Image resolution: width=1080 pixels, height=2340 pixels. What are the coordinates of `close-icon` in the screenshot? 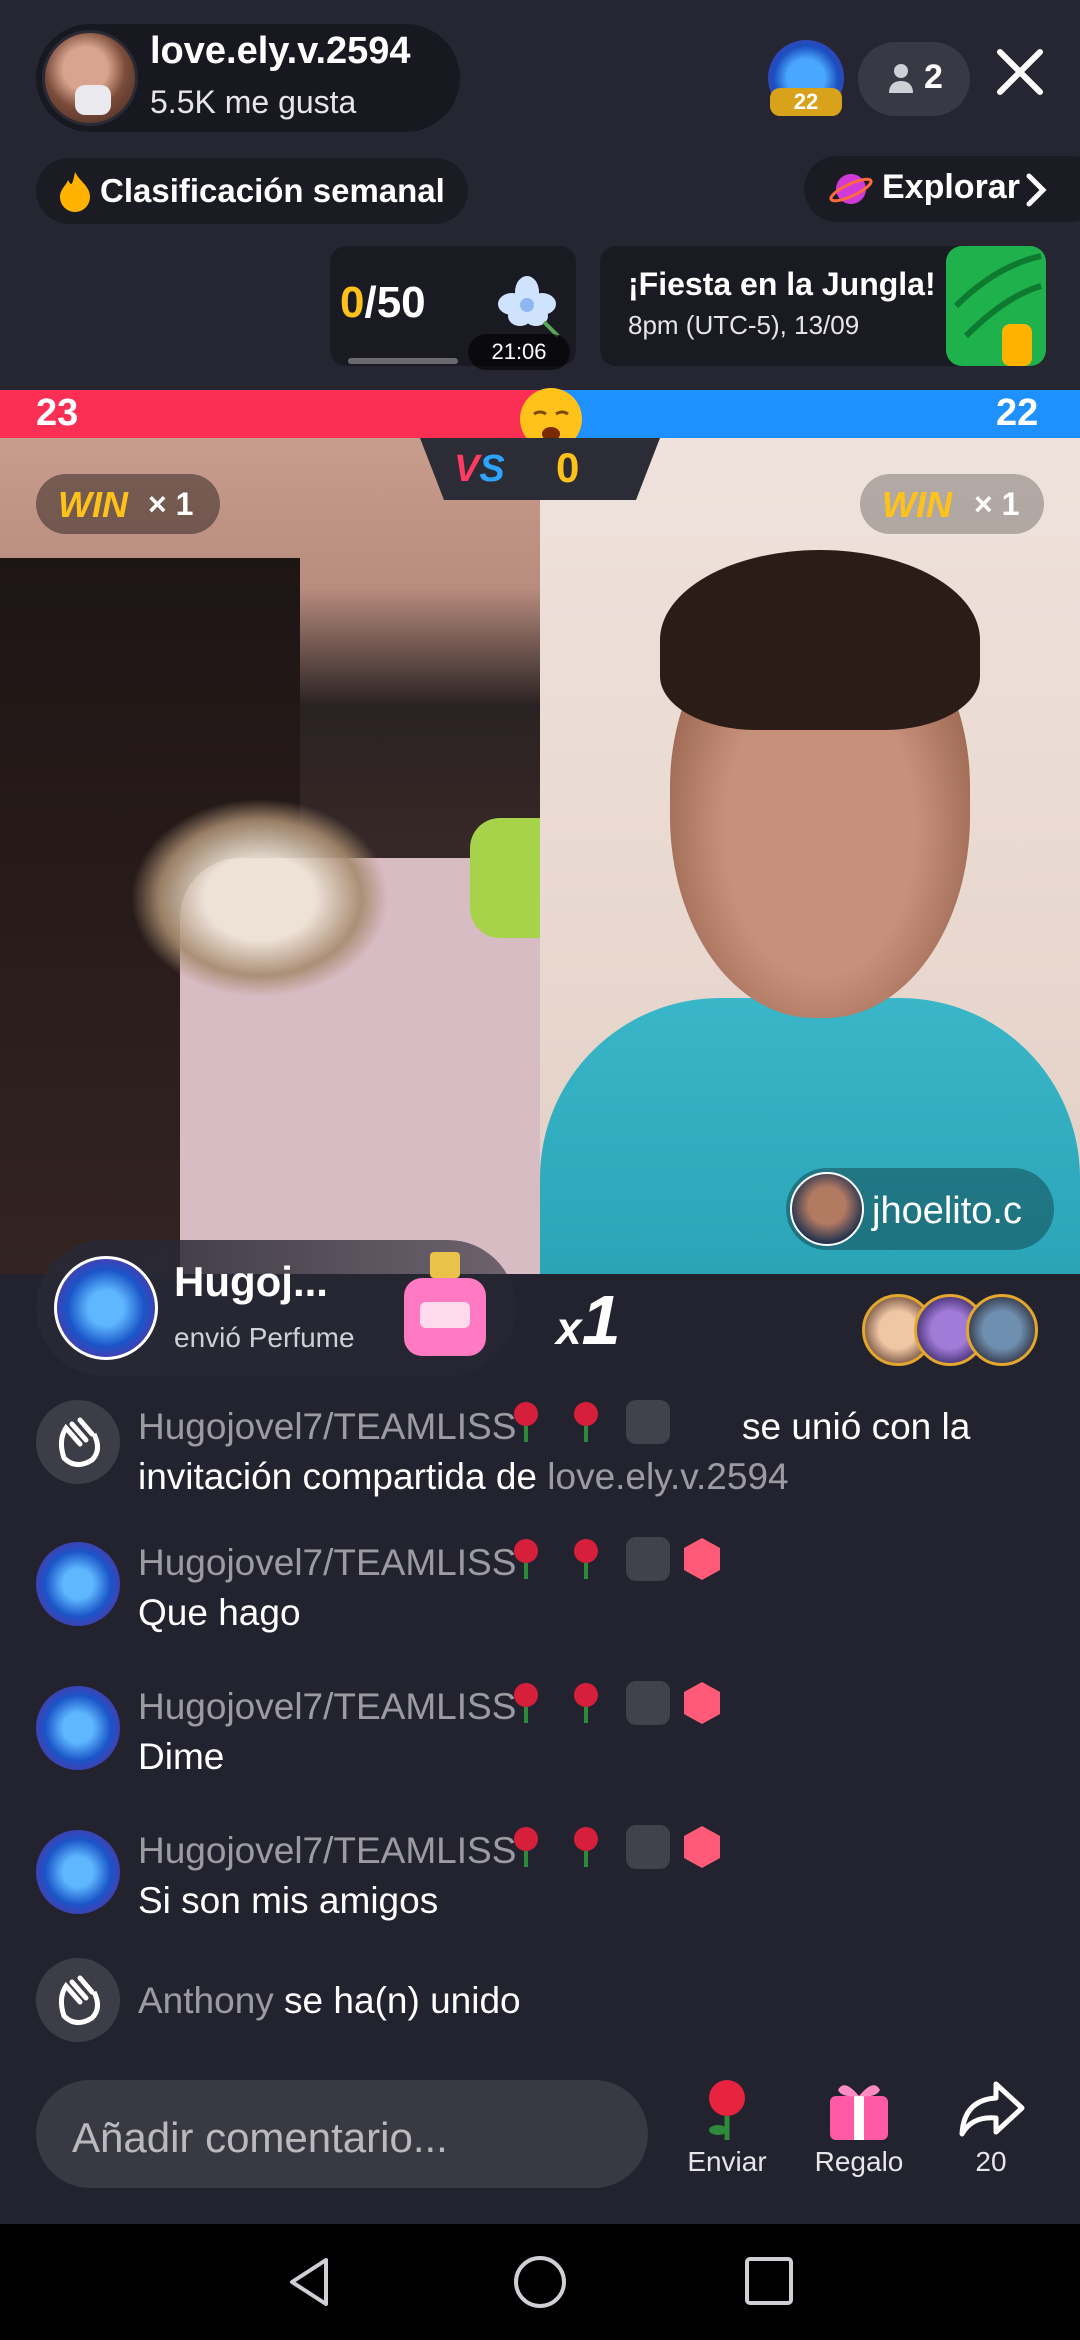 It's located at (1020, 72).